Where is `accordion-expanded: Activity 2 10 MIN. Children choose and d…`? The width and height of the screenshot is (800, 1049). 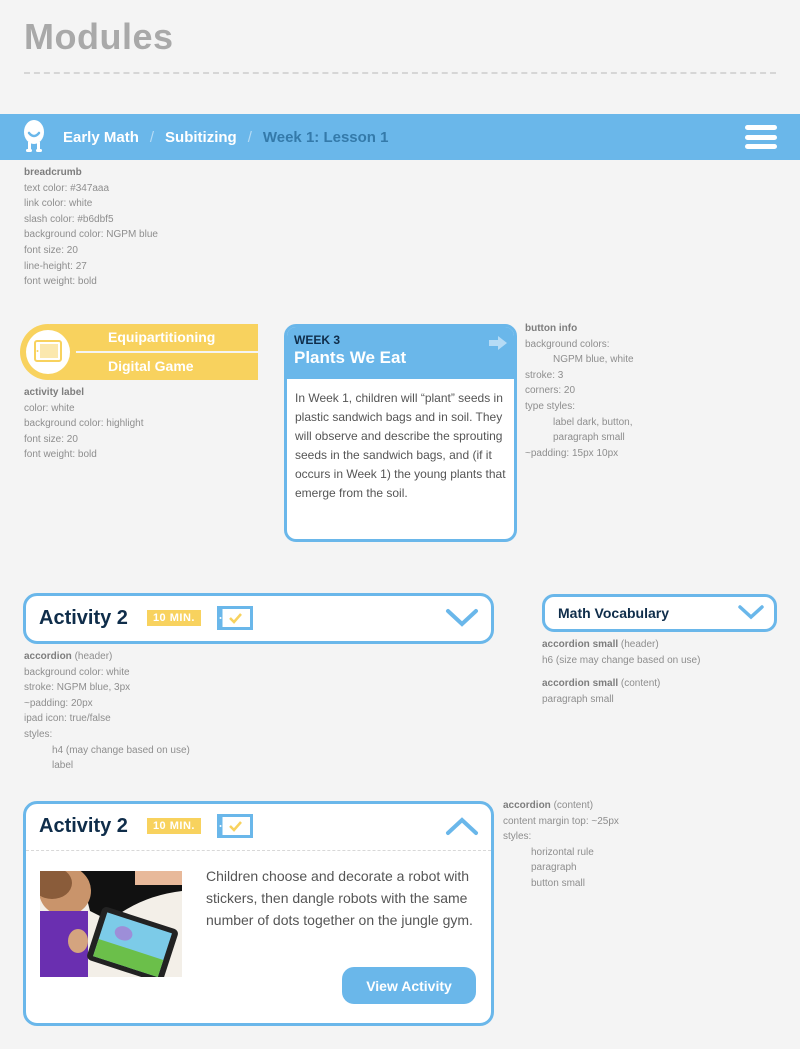 accordion-expanded: Activity 2 10 MIN. Children choose and d… is located at coordinates (258, 913).